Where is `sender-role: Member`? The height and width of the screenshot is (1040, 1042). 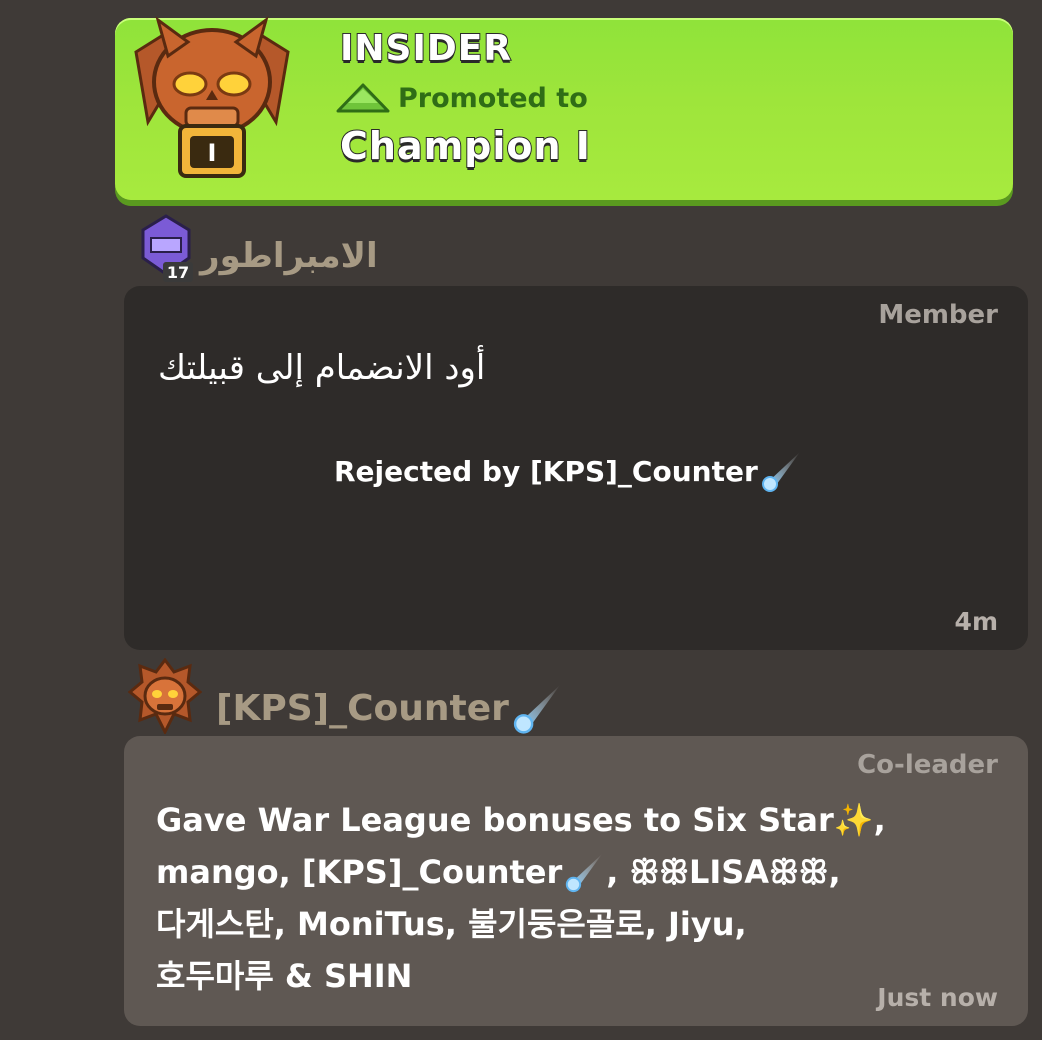 sender-role: Member is located at coordinates (938, 315).